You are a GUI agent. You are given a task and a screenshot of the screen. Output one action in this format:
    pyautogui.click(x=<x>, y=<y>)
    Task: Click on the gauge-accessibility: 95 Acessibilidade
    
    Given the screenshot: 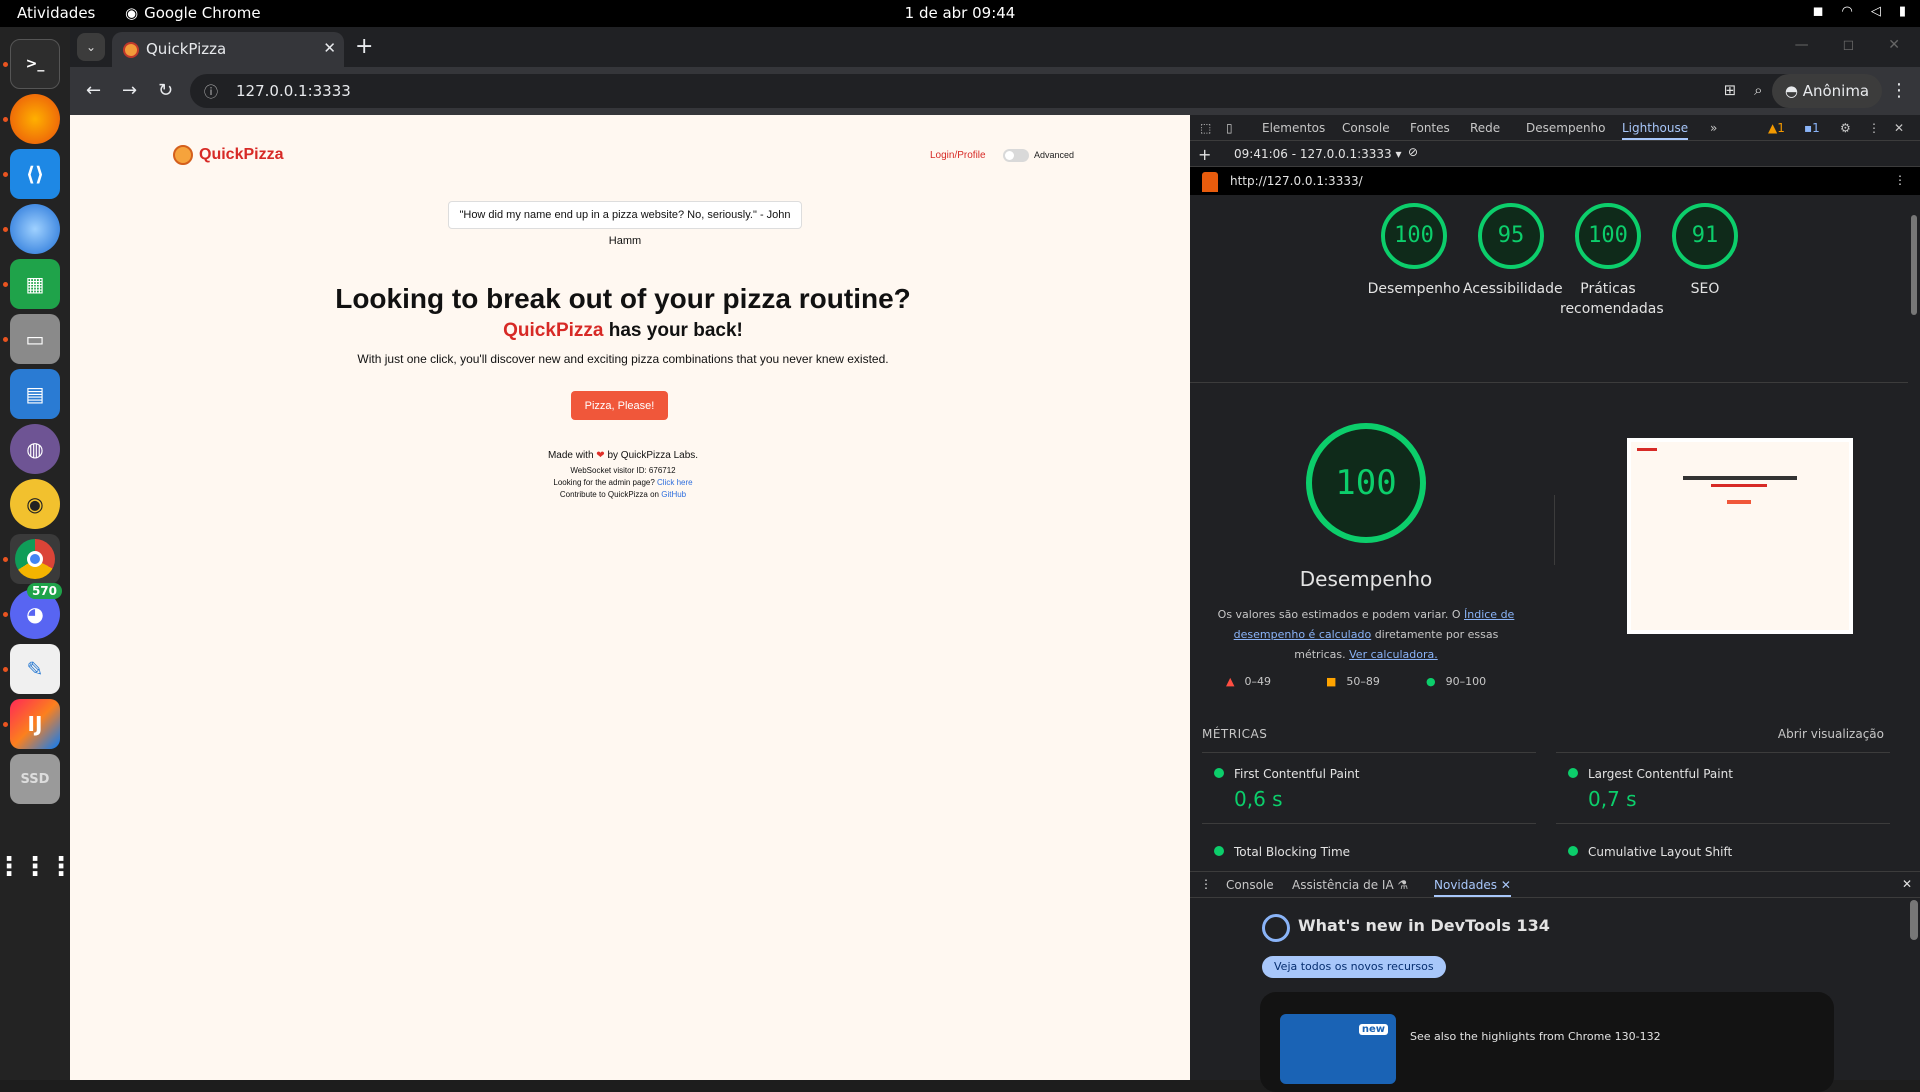 What is the action you would take?
    pyautogui.click(x=1513, y=251)
    